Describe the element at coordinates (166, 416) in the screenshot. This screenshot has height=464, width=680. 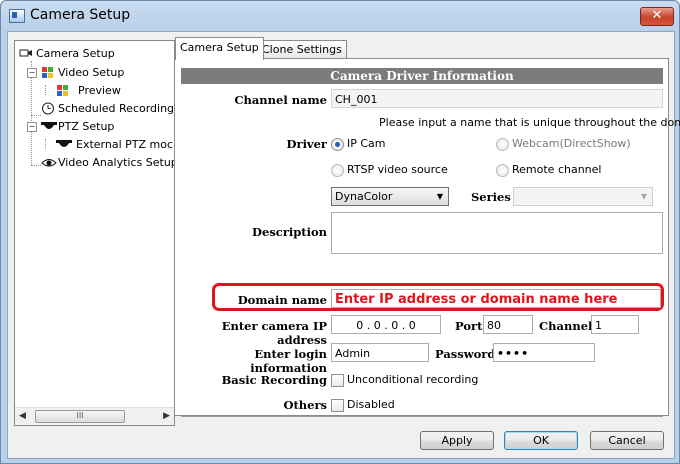
I see `scroll-right-icon: ▶` at that location.